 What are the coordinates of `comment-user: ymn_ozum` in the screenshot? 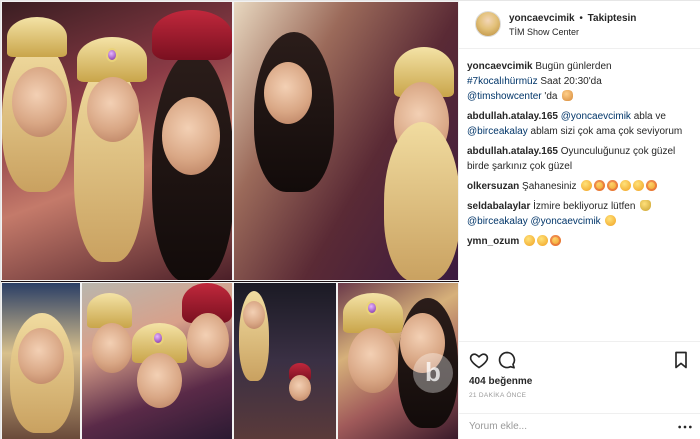 It's located at (493, 241).